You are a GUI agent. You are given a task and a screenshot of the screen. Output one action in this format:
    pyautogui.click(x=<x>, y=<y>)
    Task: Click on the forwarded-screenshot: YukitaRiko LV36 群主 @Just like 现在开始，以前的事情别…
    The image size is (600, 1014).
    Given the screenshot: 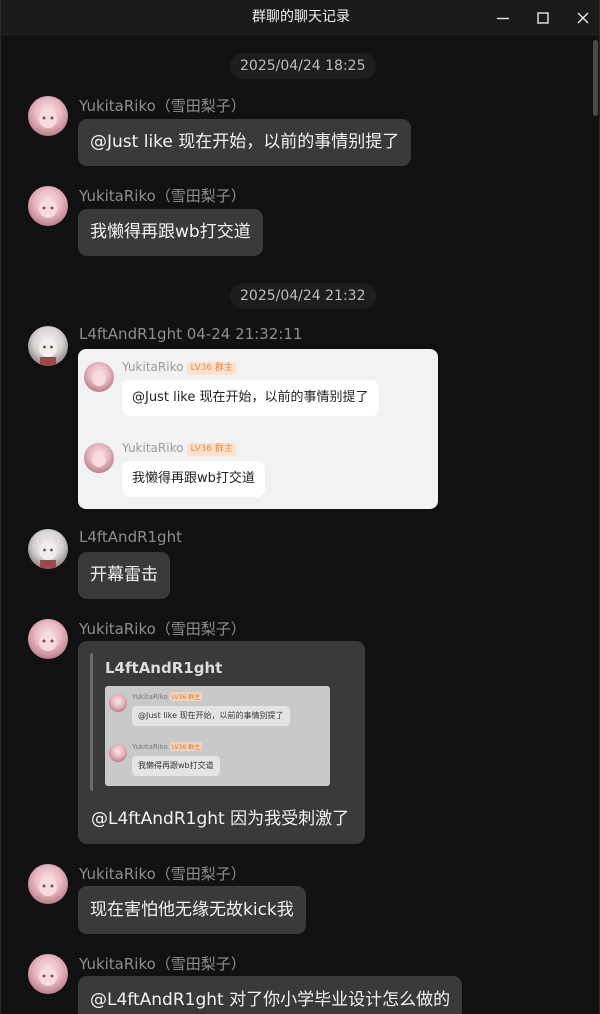 What is the action you would take?
    pyautogui.click(x=258, y=429)
    